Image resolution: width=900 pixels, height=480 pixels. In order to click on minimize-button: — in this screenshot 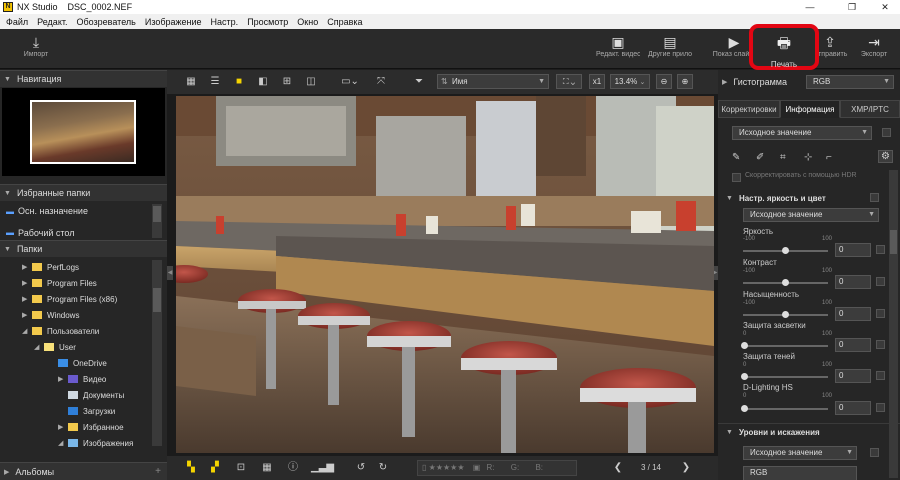, I will do `click(810, 7)`.